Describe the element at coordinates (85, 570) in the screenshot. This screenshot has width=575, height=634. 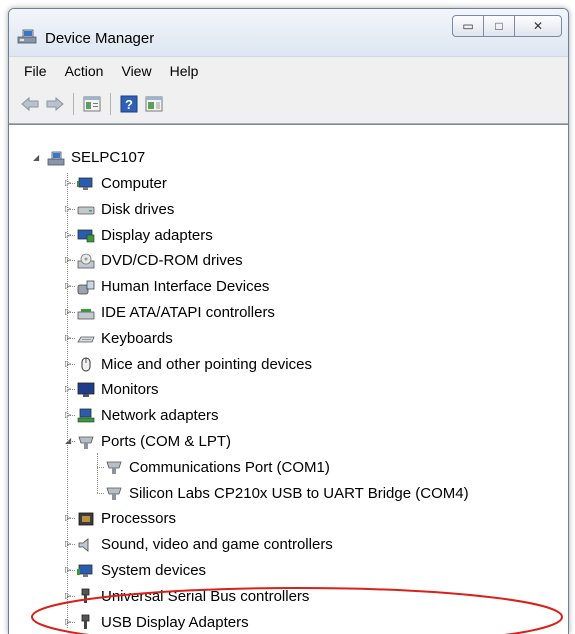
I see `system-devices-icon` at that location.